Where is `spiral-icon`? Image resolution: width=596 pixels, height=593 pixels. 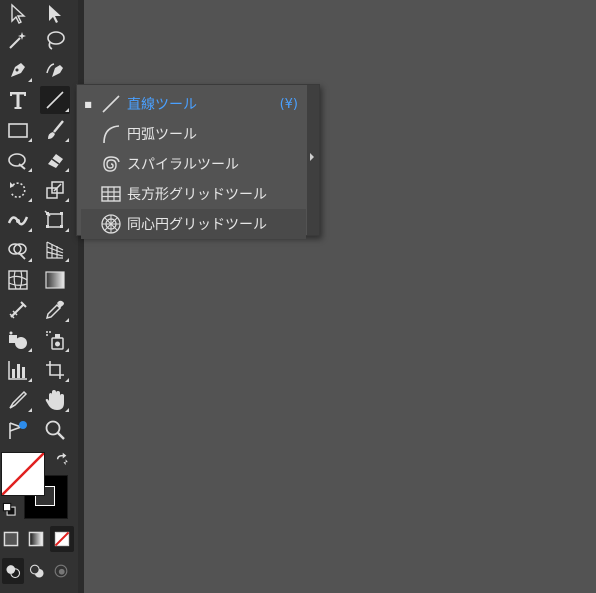 spiral-icon is located at coordinates (111, 164).